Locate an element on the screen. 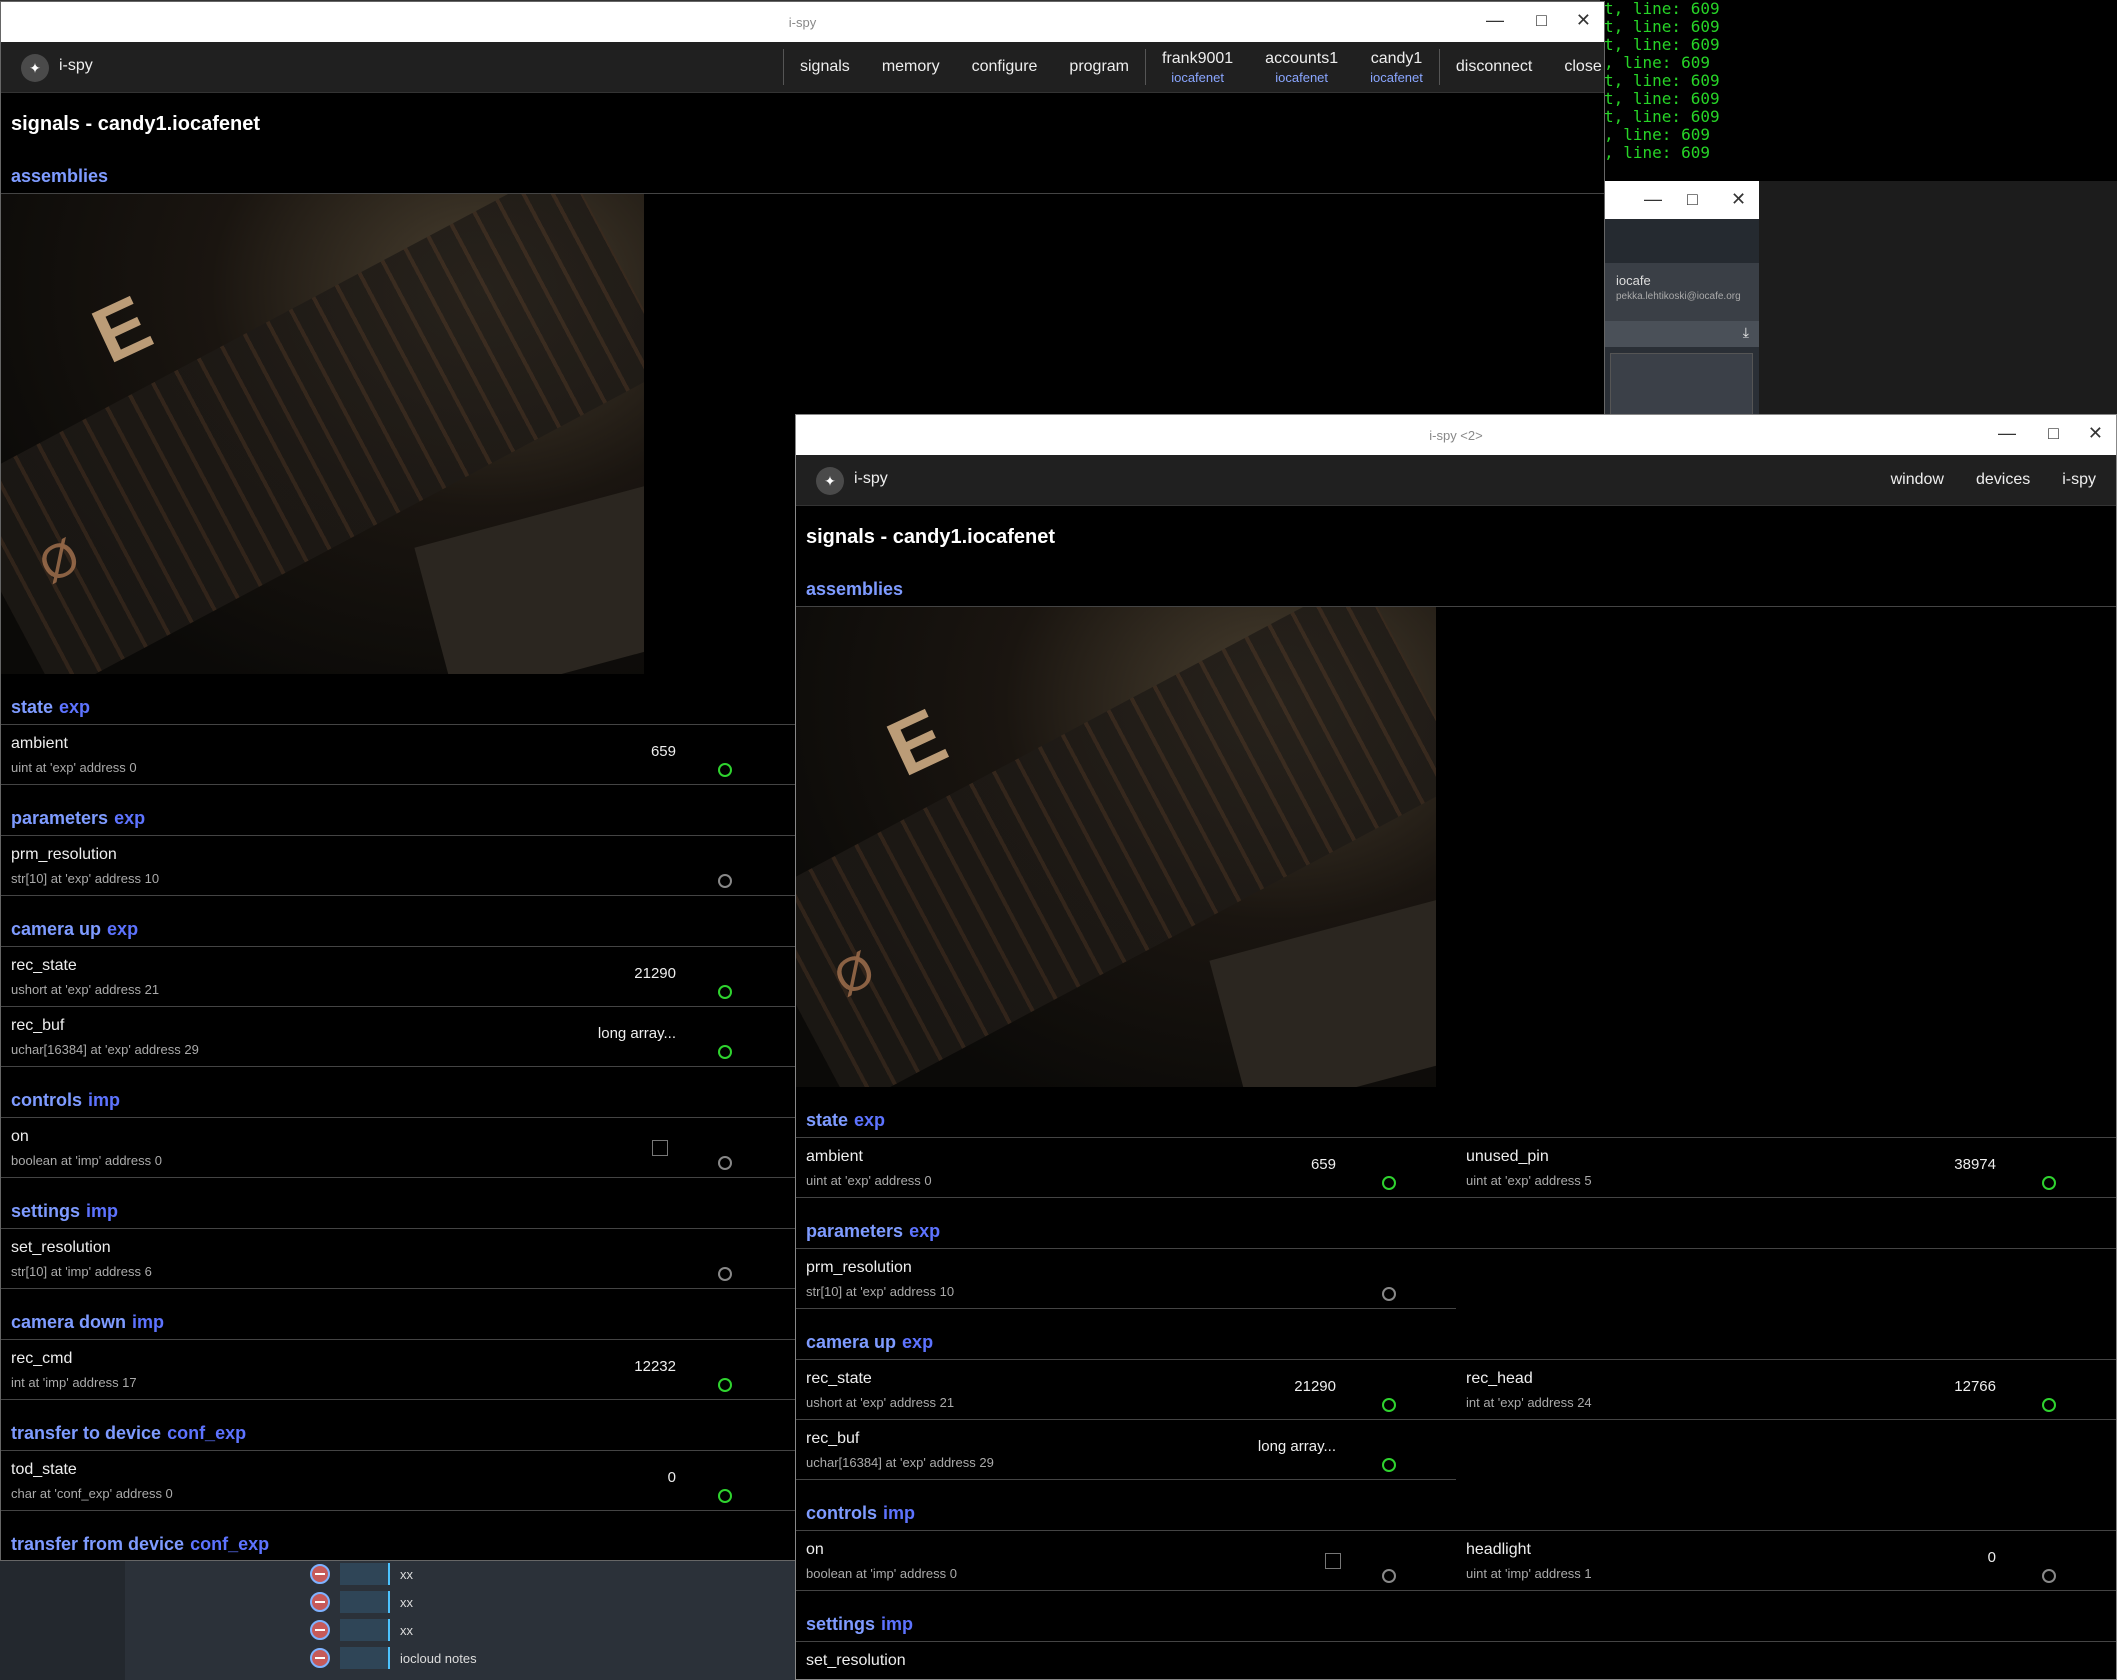 The width and height of the screenshot is (2117, 1680). nav-signals: signals is located at coordinates (825, 67).